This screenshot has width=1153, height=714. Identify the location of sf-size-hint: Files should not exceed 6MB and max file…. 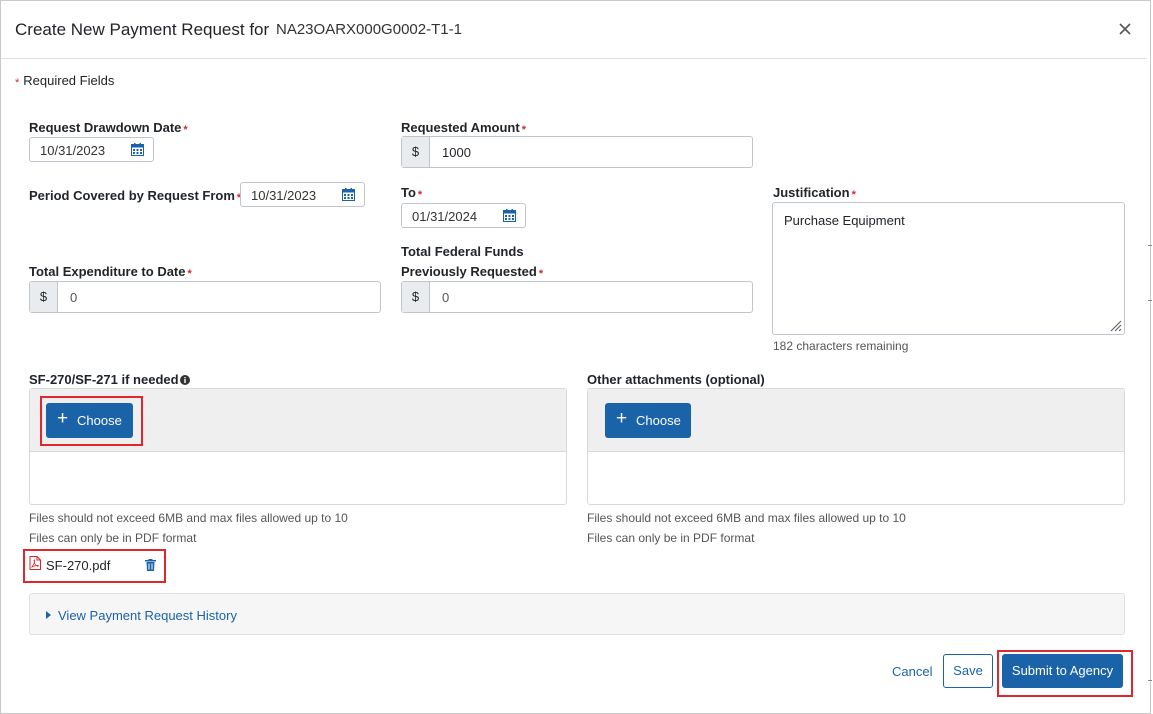
(188, 518).